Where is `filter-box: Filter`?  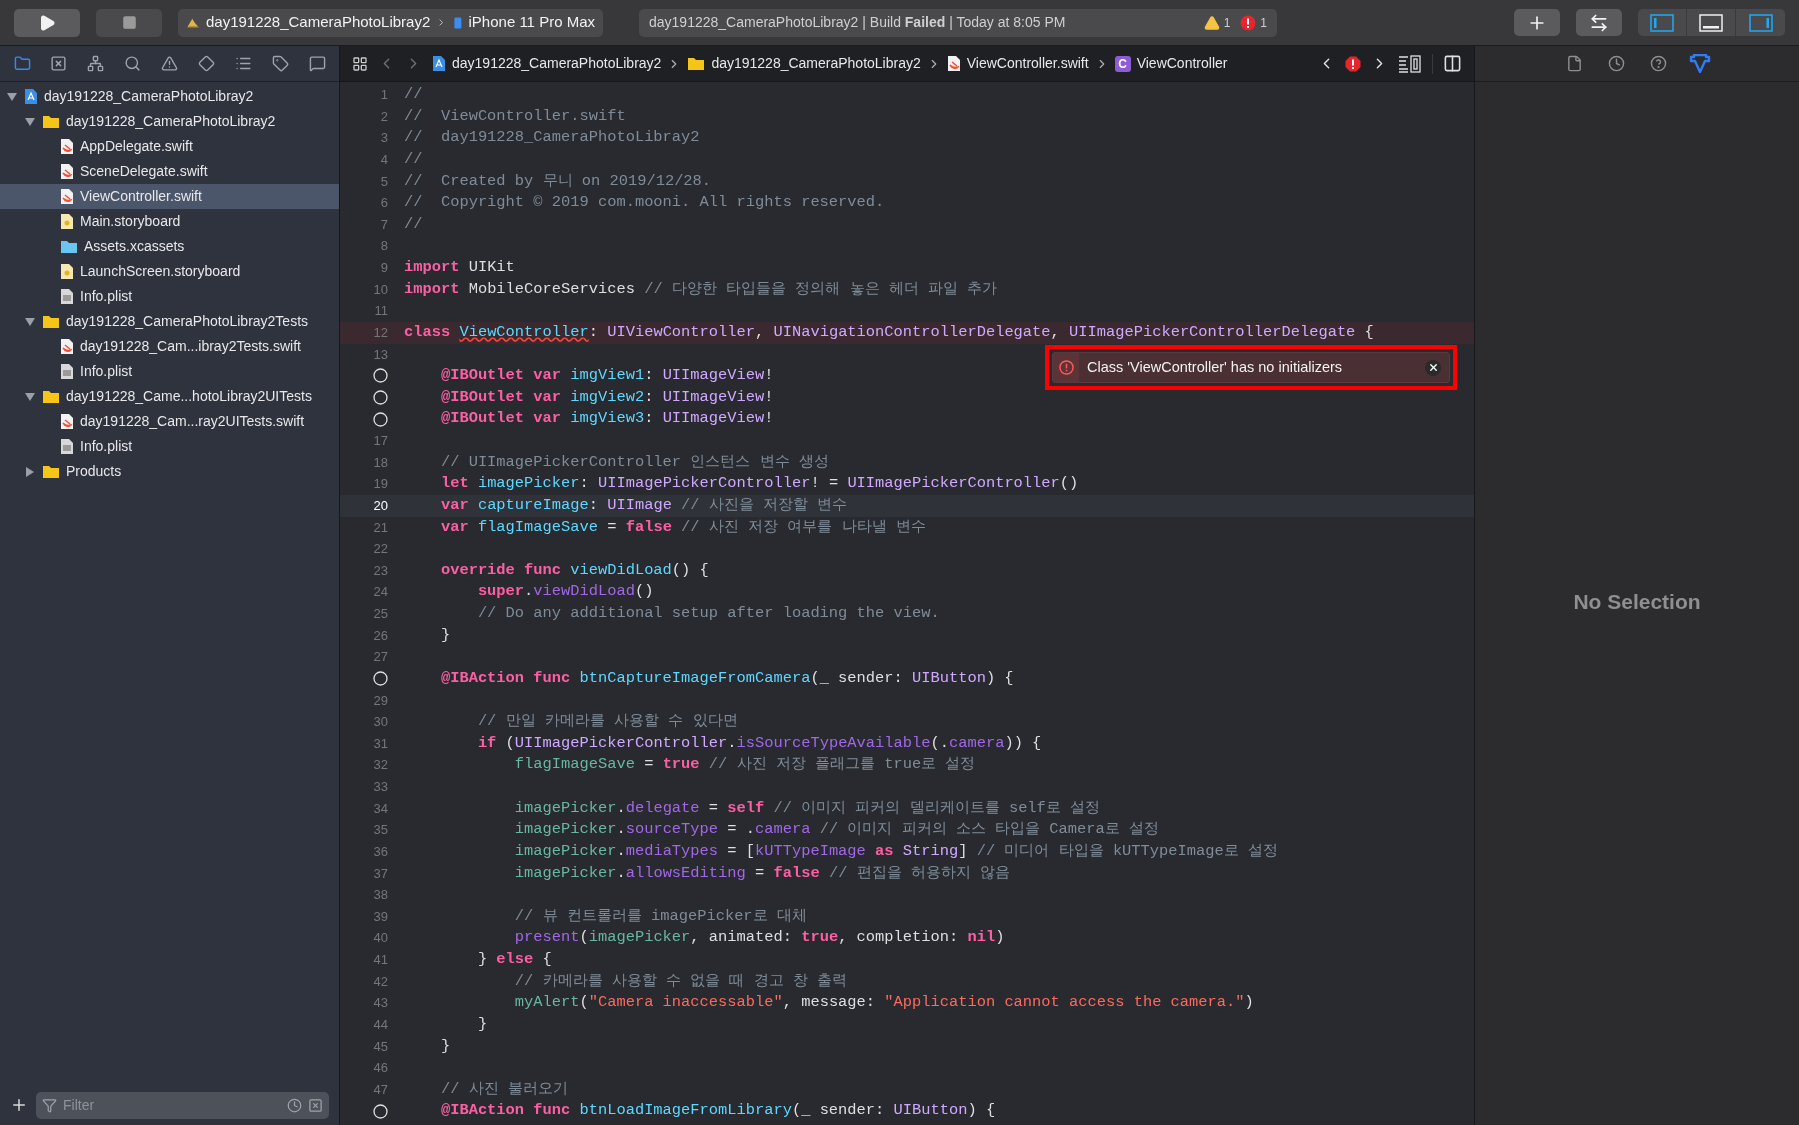 filter-box: Filter is located at coordinates (182, 1105).